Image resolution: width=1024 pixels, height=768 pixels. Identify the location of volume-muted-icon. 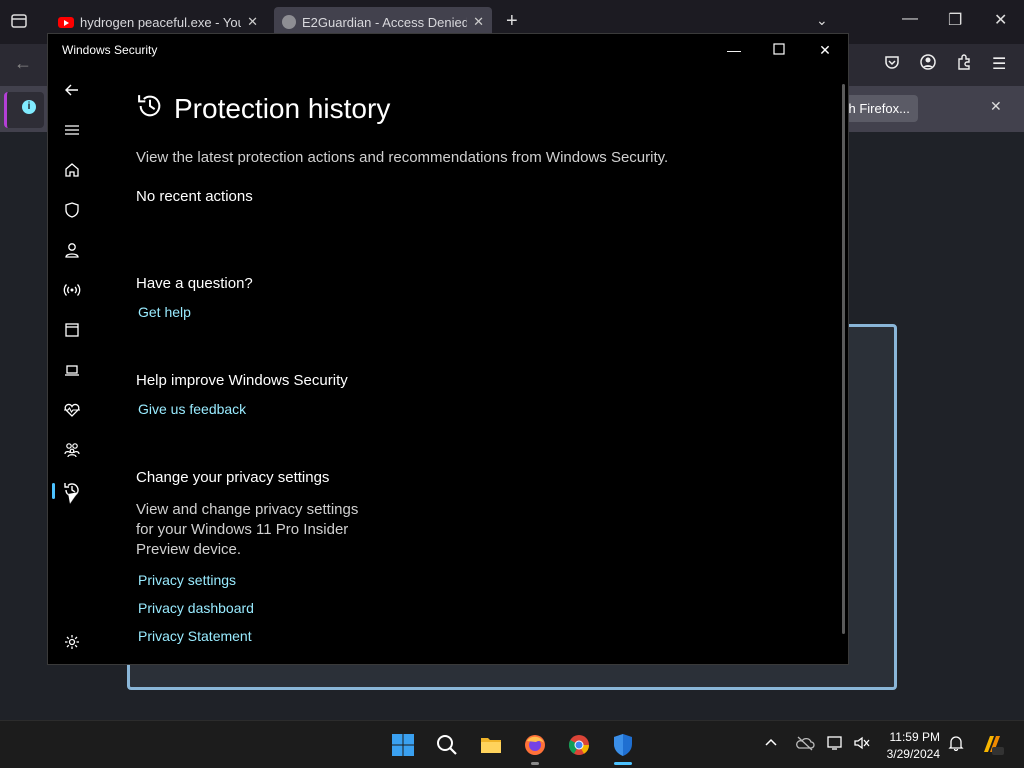
(863, 744).